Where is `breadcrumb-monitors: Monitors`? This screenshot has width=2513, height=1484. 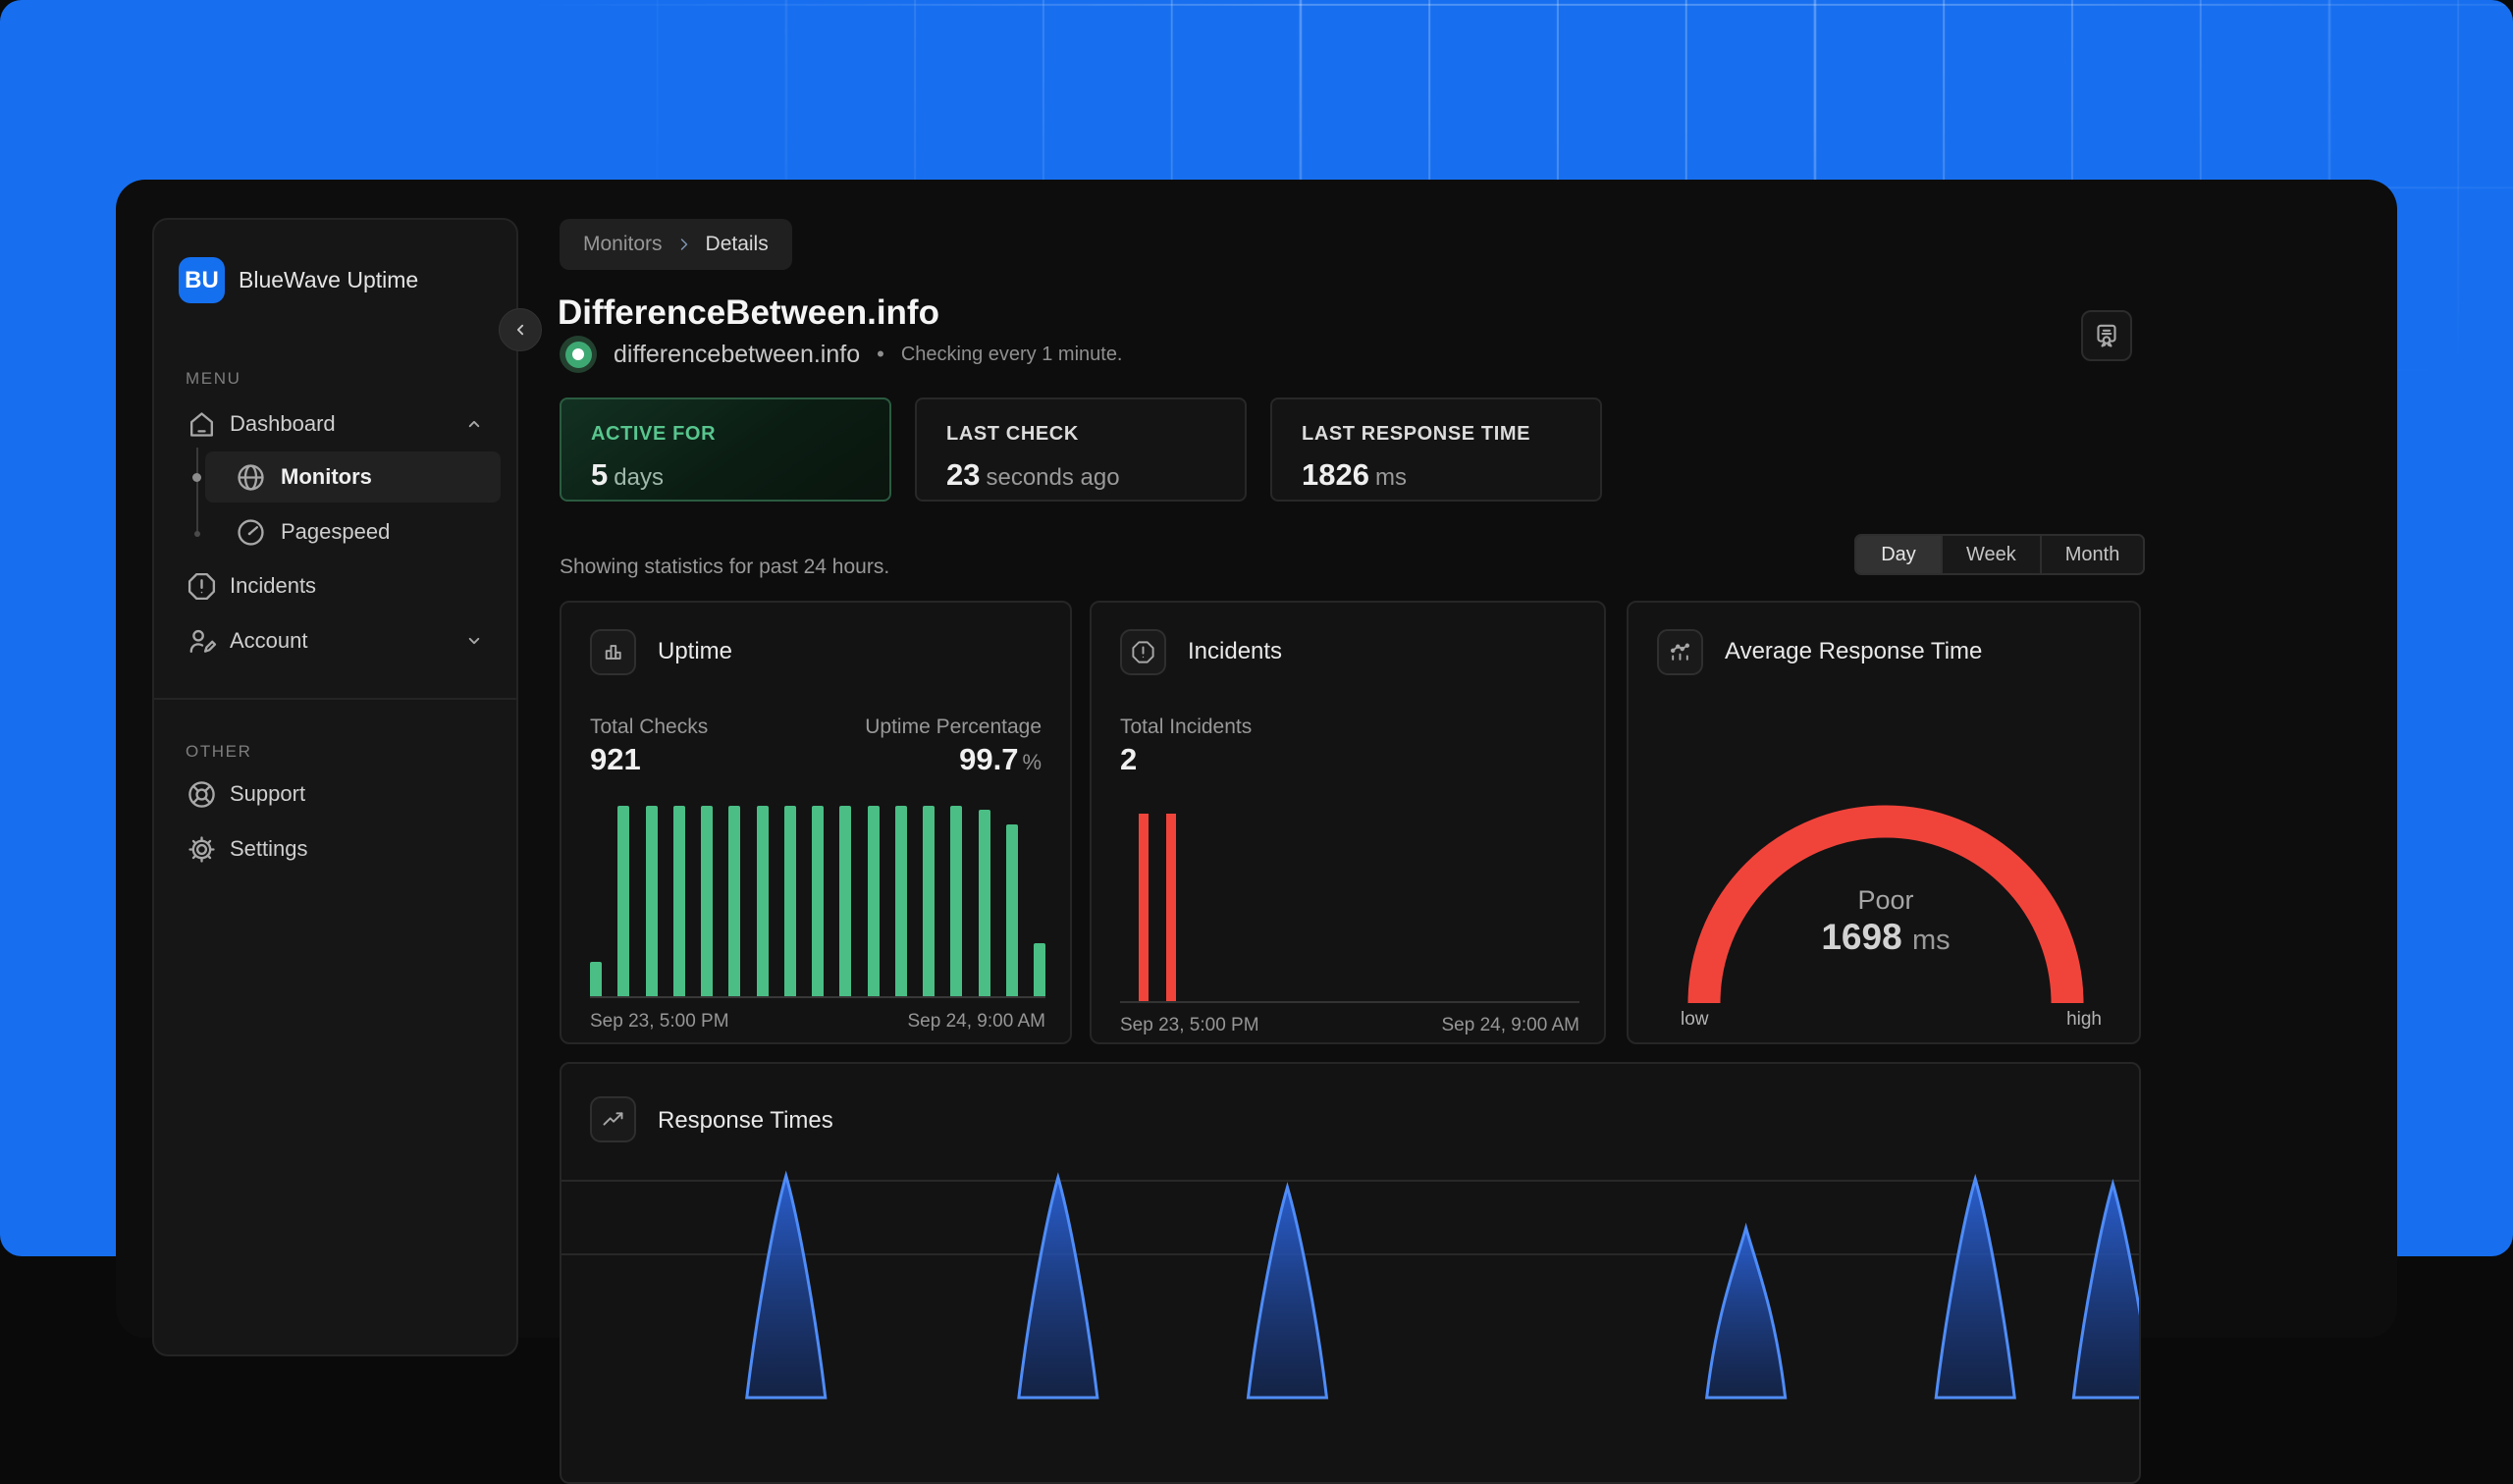
breadcrumb-monitors: Monitors is located at coordinates (623, 245).